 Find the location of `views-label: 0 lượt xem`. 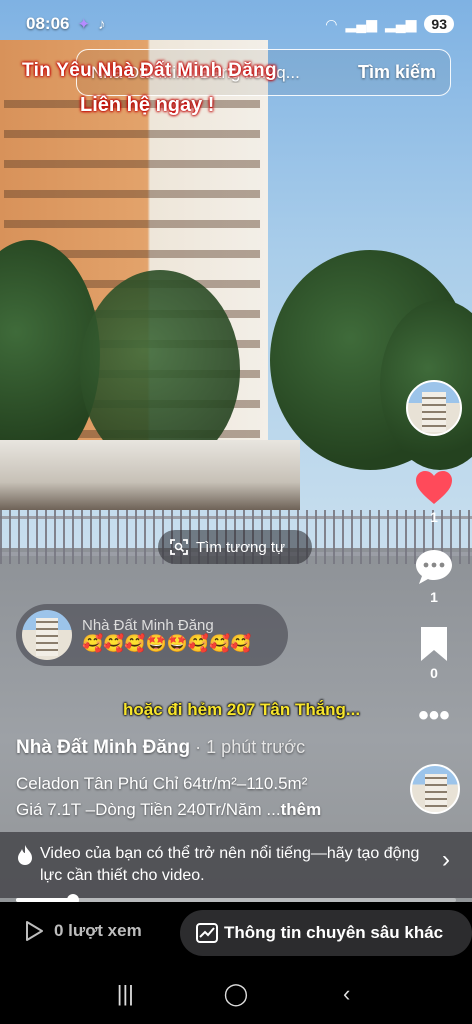

views-label: 0 lượt xem is located at coordinates (98, 930).